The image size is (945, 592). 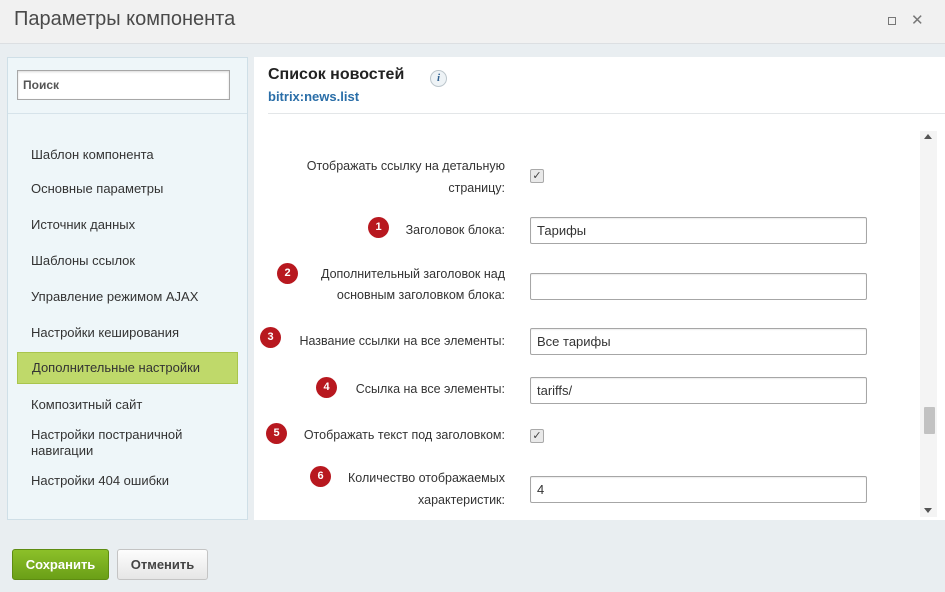 What do you see at coordinates (917, 20) in the screenshot?
I see `close-icon: ✕` at bounding box center [917, 20].